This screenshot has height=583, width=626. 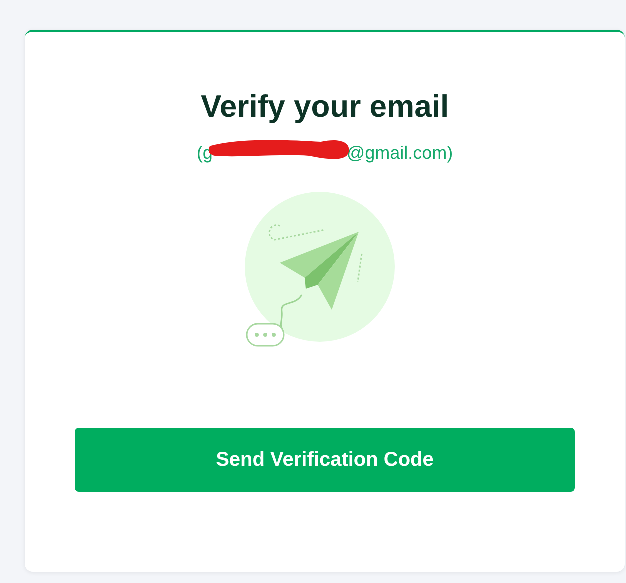 What do you see at coordinates (400, 153) in the screenshot?
I see `email-text-end: @gmail.com)` at bounding box center [400, 153].